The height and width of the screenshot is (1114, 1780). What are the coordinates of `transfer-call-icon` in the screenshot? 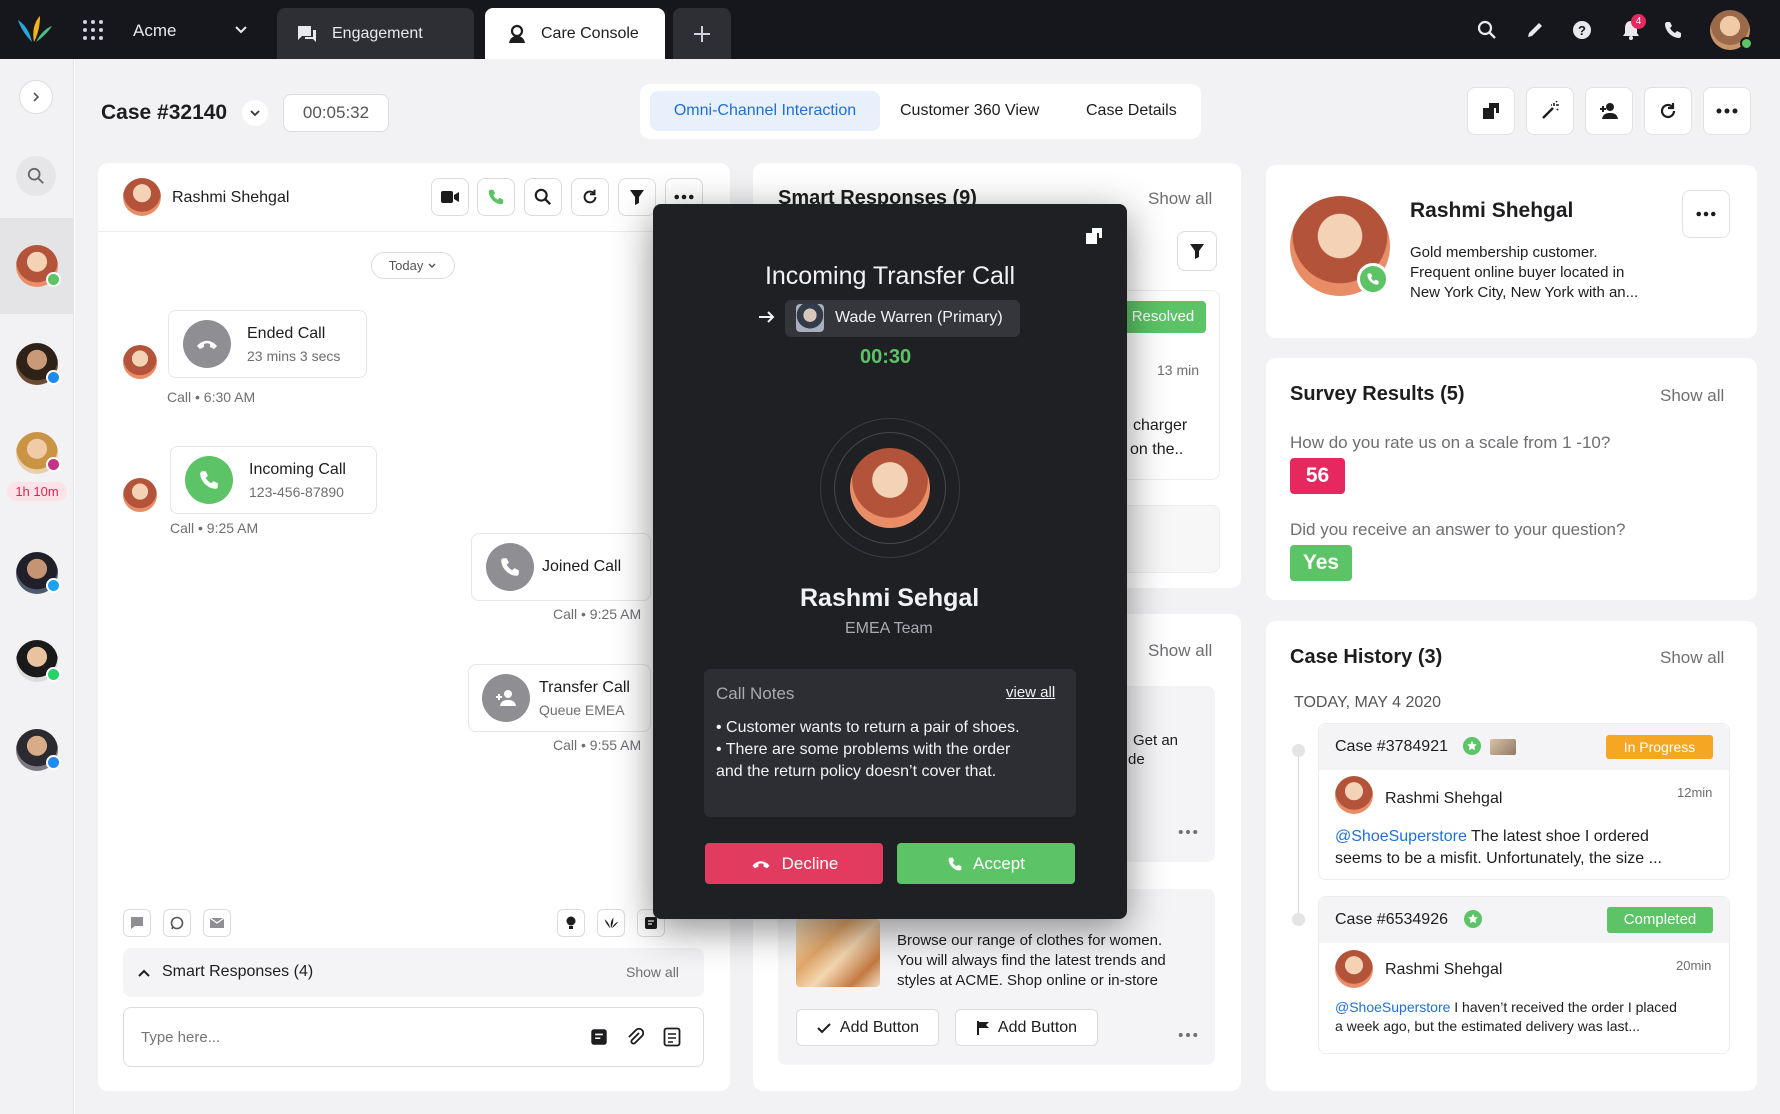 It's located at (506, 698).